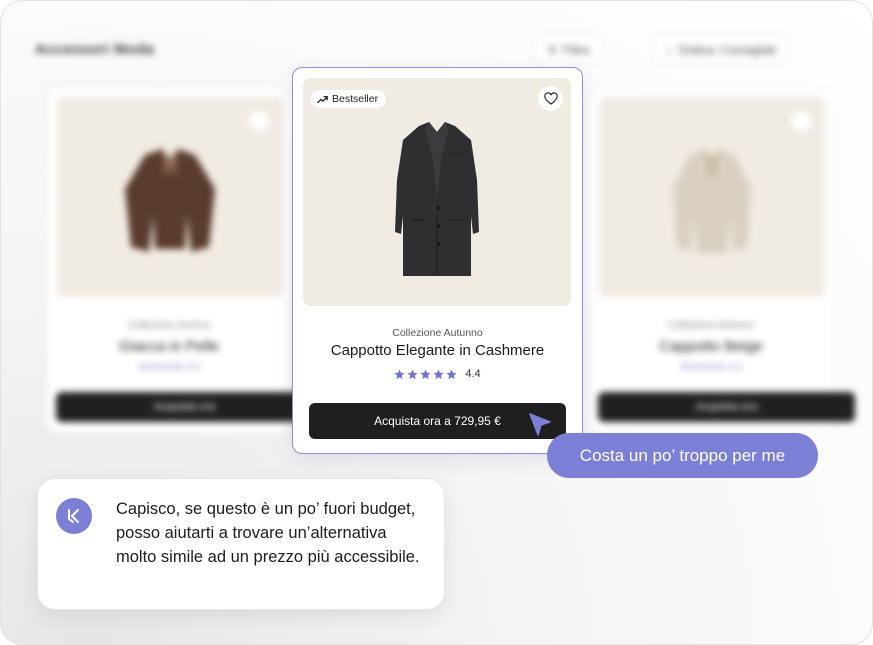 The image size is (873, 645). What do you see at coordinates (95, 49) in the screenshot?
I see `store-title: Accessori Moda` at bounding box center [95, 49].